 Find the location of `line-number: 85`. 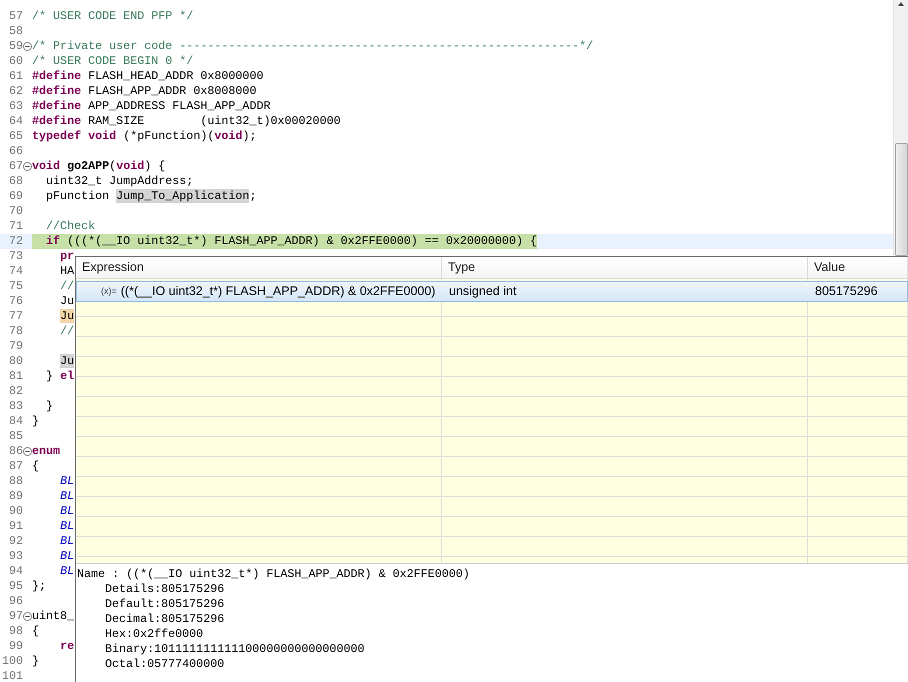

line-number: 85 is located at coordinates (15, 436).